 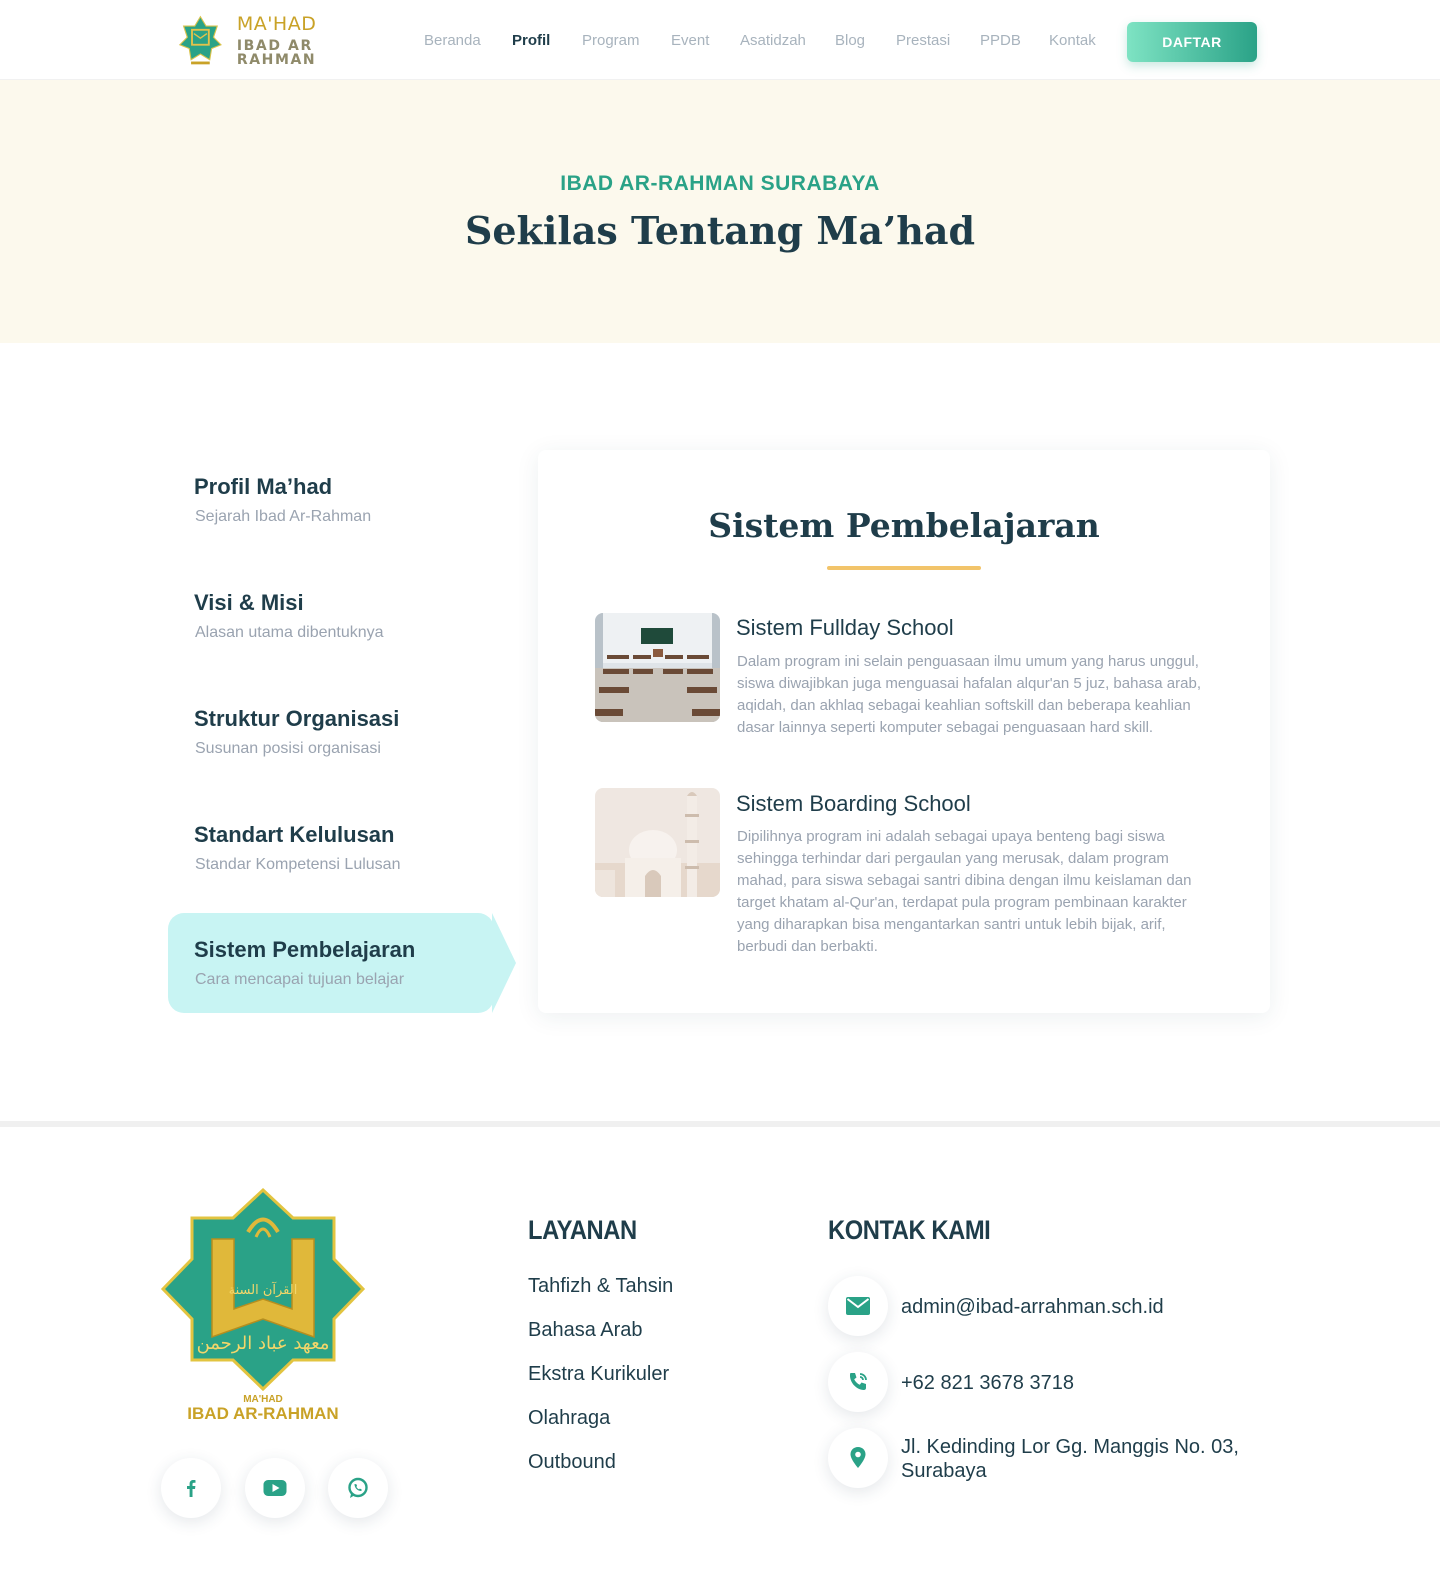 What do you see at coordinates (288, 748) in the screenshot?
I see `sidebar-item-subtitle: Susunan posisi organisasi` at bounding box center [288, 748].